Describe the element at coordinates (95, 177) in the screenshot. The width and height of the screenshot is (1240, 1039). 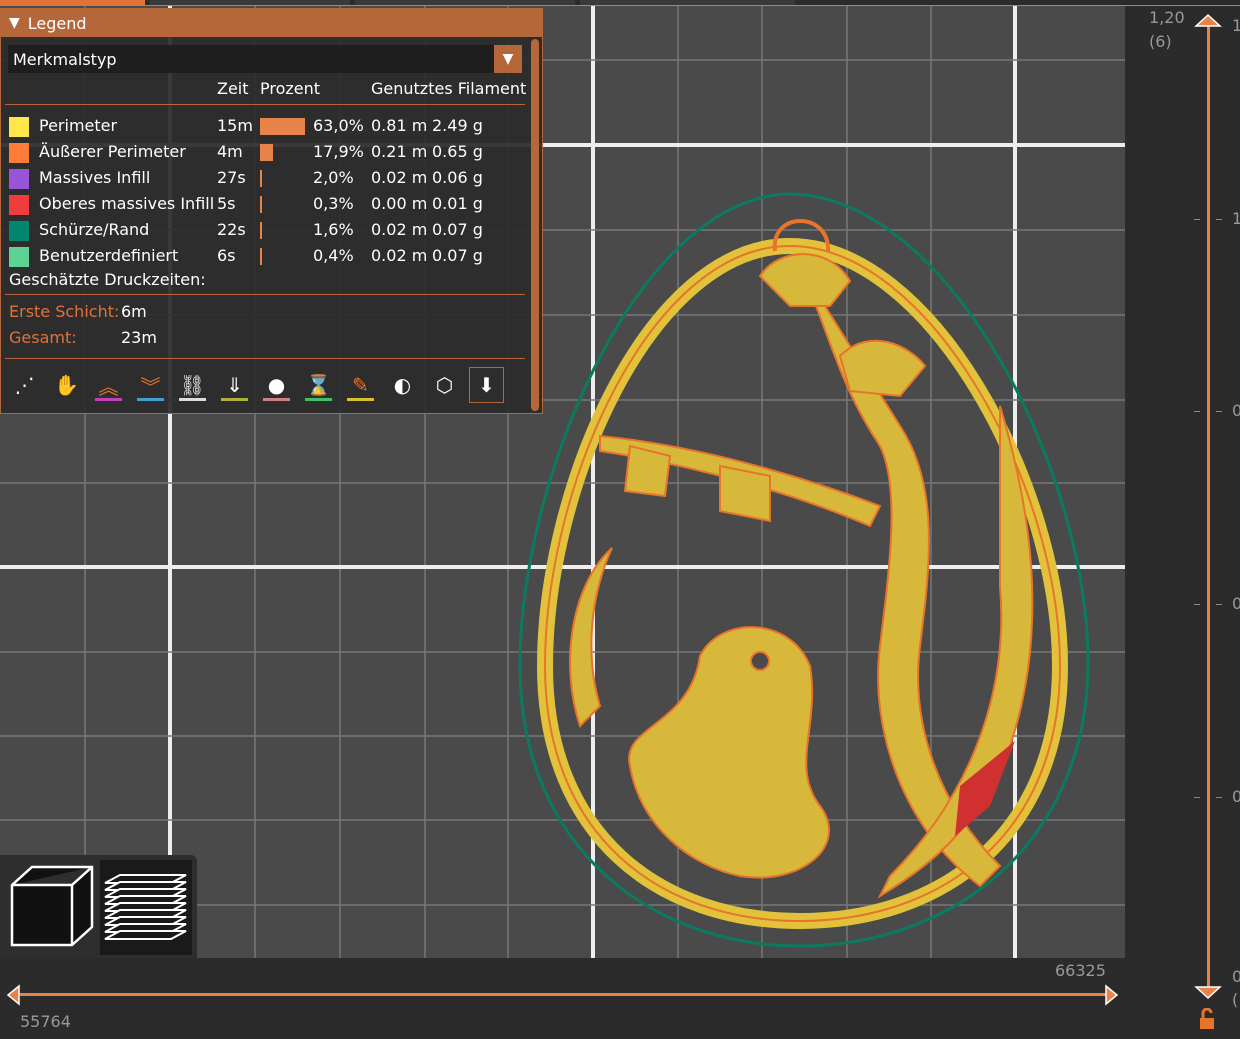
I see `feature-name: Massives Infill` at that location.